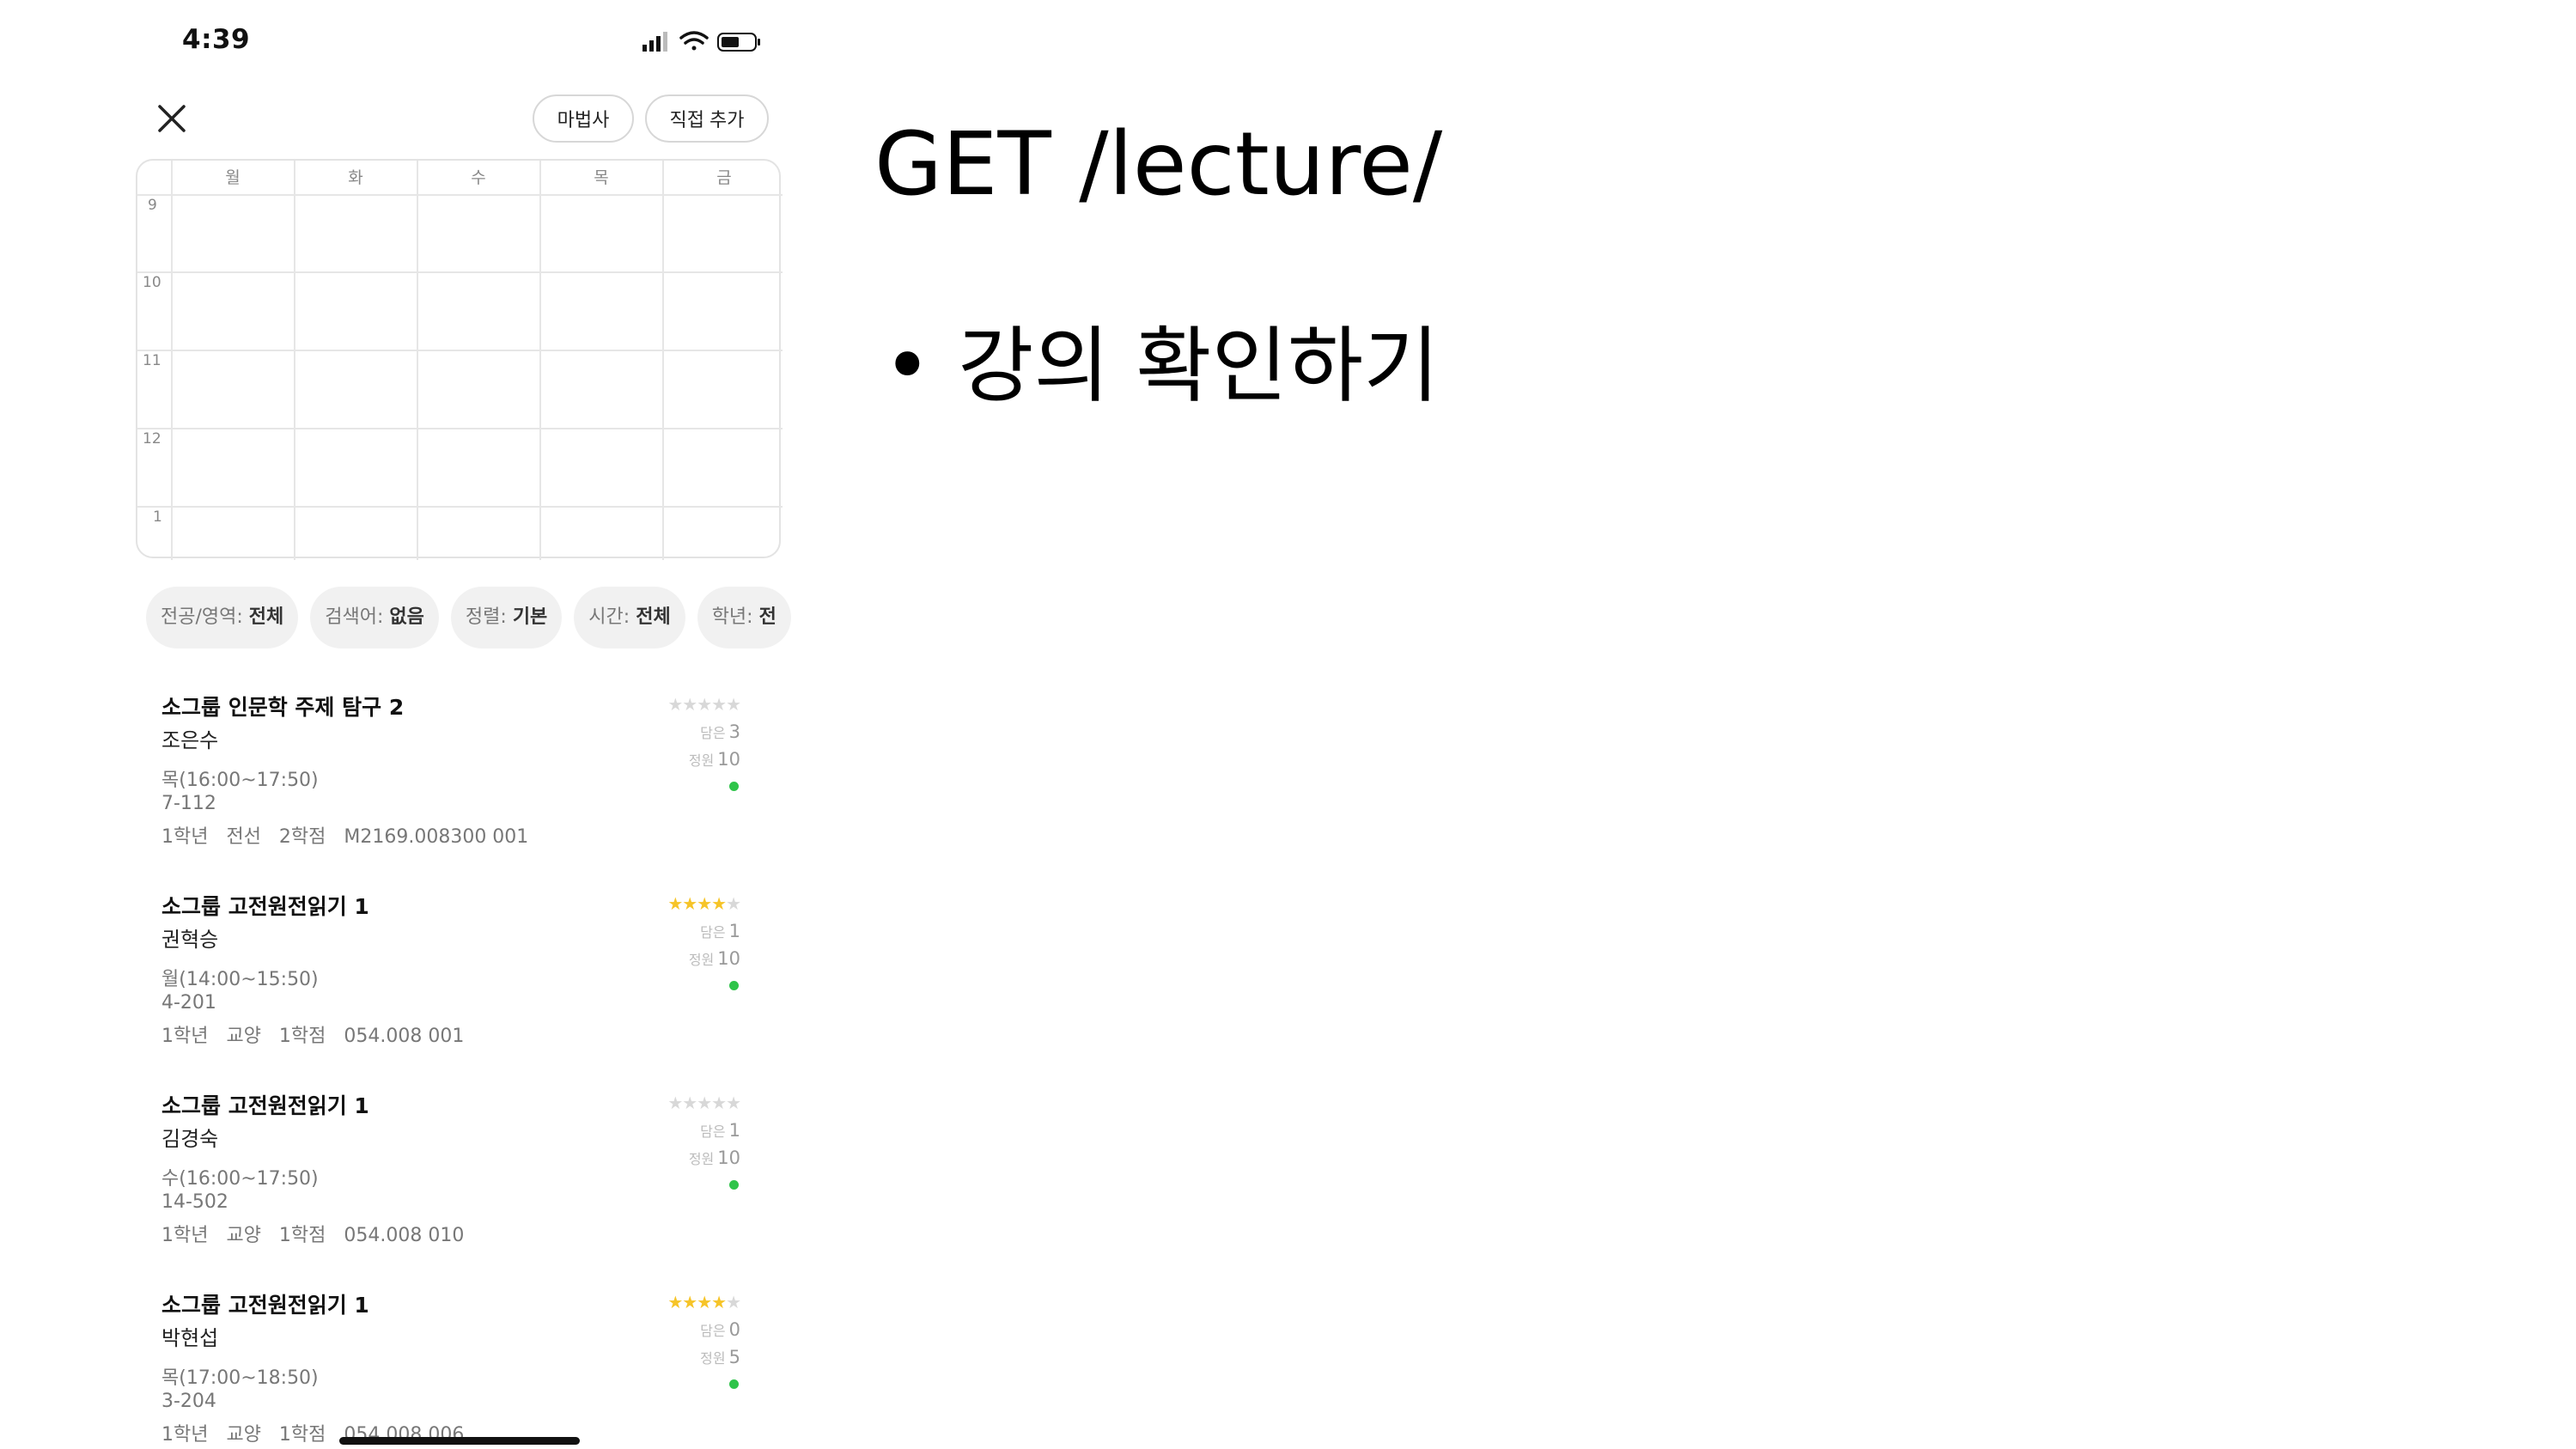  What do you see at coordinates (629, 617) in the screenshot?
I see `filter-chip-time: 시간: 전체` at bounding box center [629, 617].